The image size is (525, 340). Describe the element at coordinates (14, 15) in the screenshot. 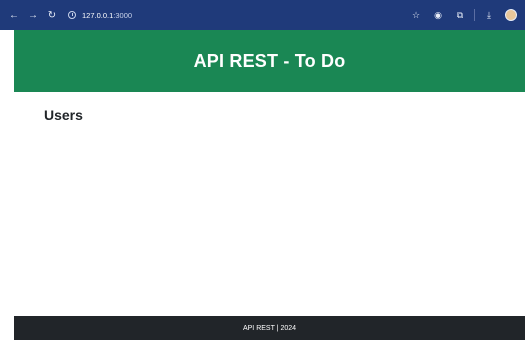

I see `back-arrow-icon: ←` at that location.